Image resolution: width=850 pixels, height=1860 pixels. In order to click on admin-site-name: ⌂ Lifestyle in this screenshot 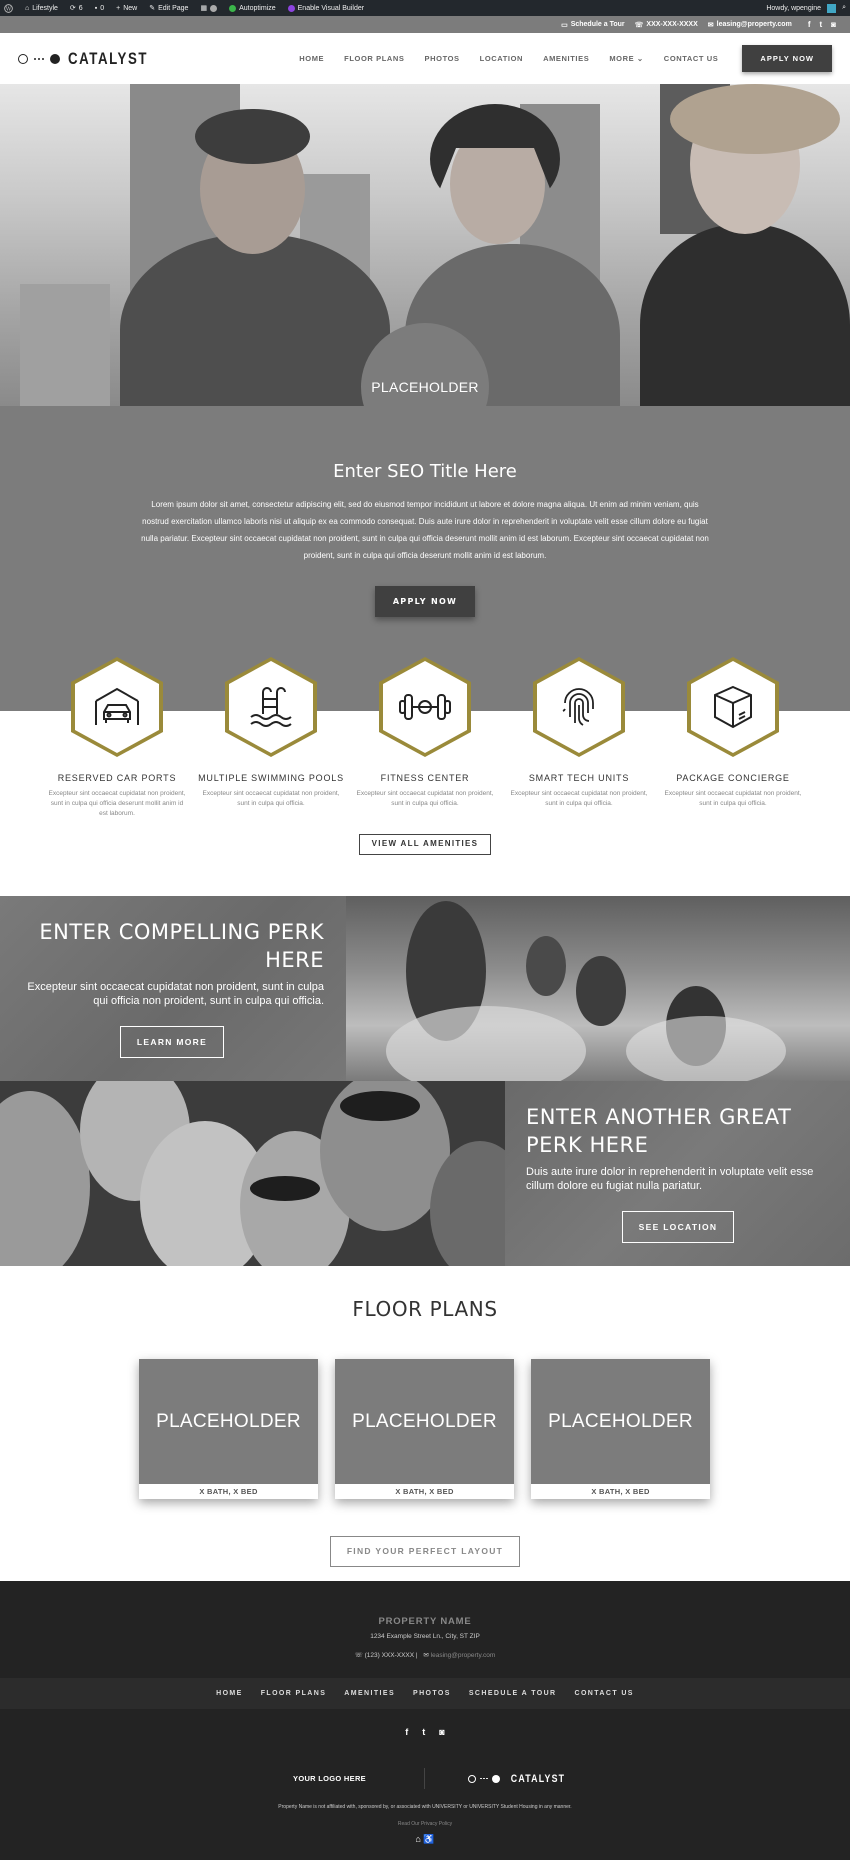, I will do `click(41, 8)`.